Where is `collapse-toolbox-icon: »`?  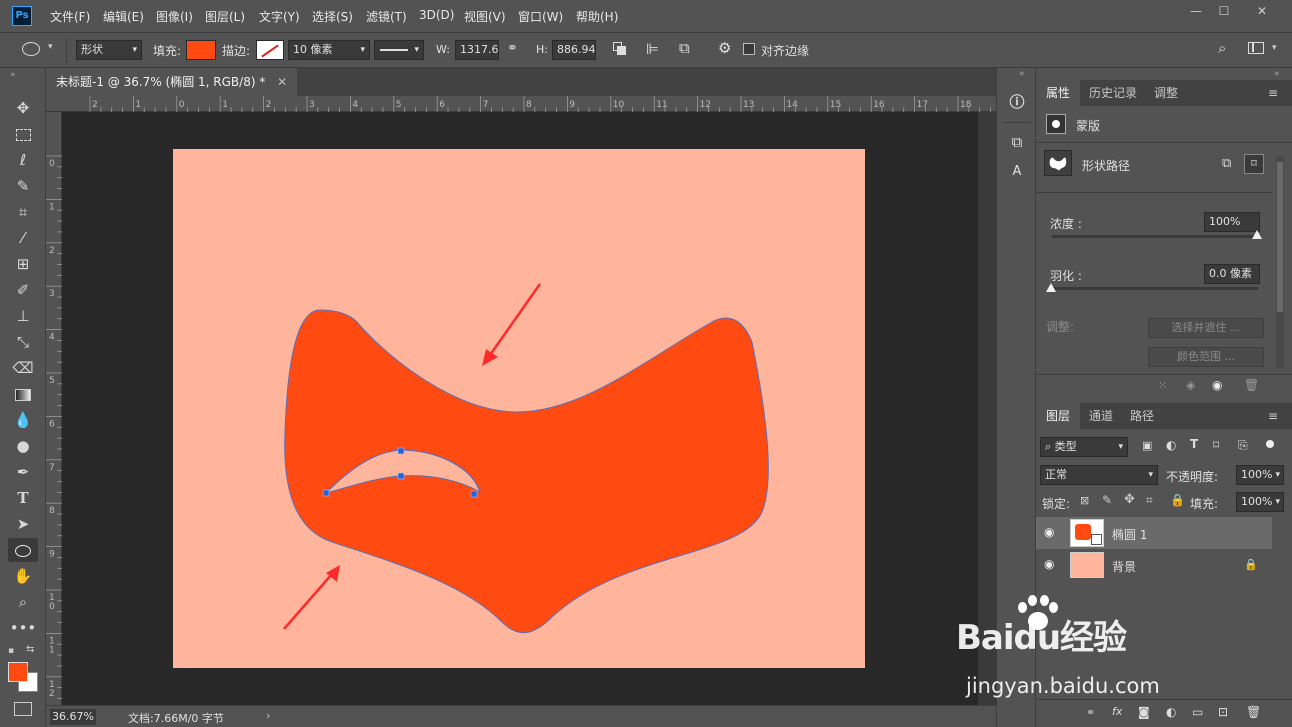
collapse-toolbox-icon: » is located at coordinates (13, 75).